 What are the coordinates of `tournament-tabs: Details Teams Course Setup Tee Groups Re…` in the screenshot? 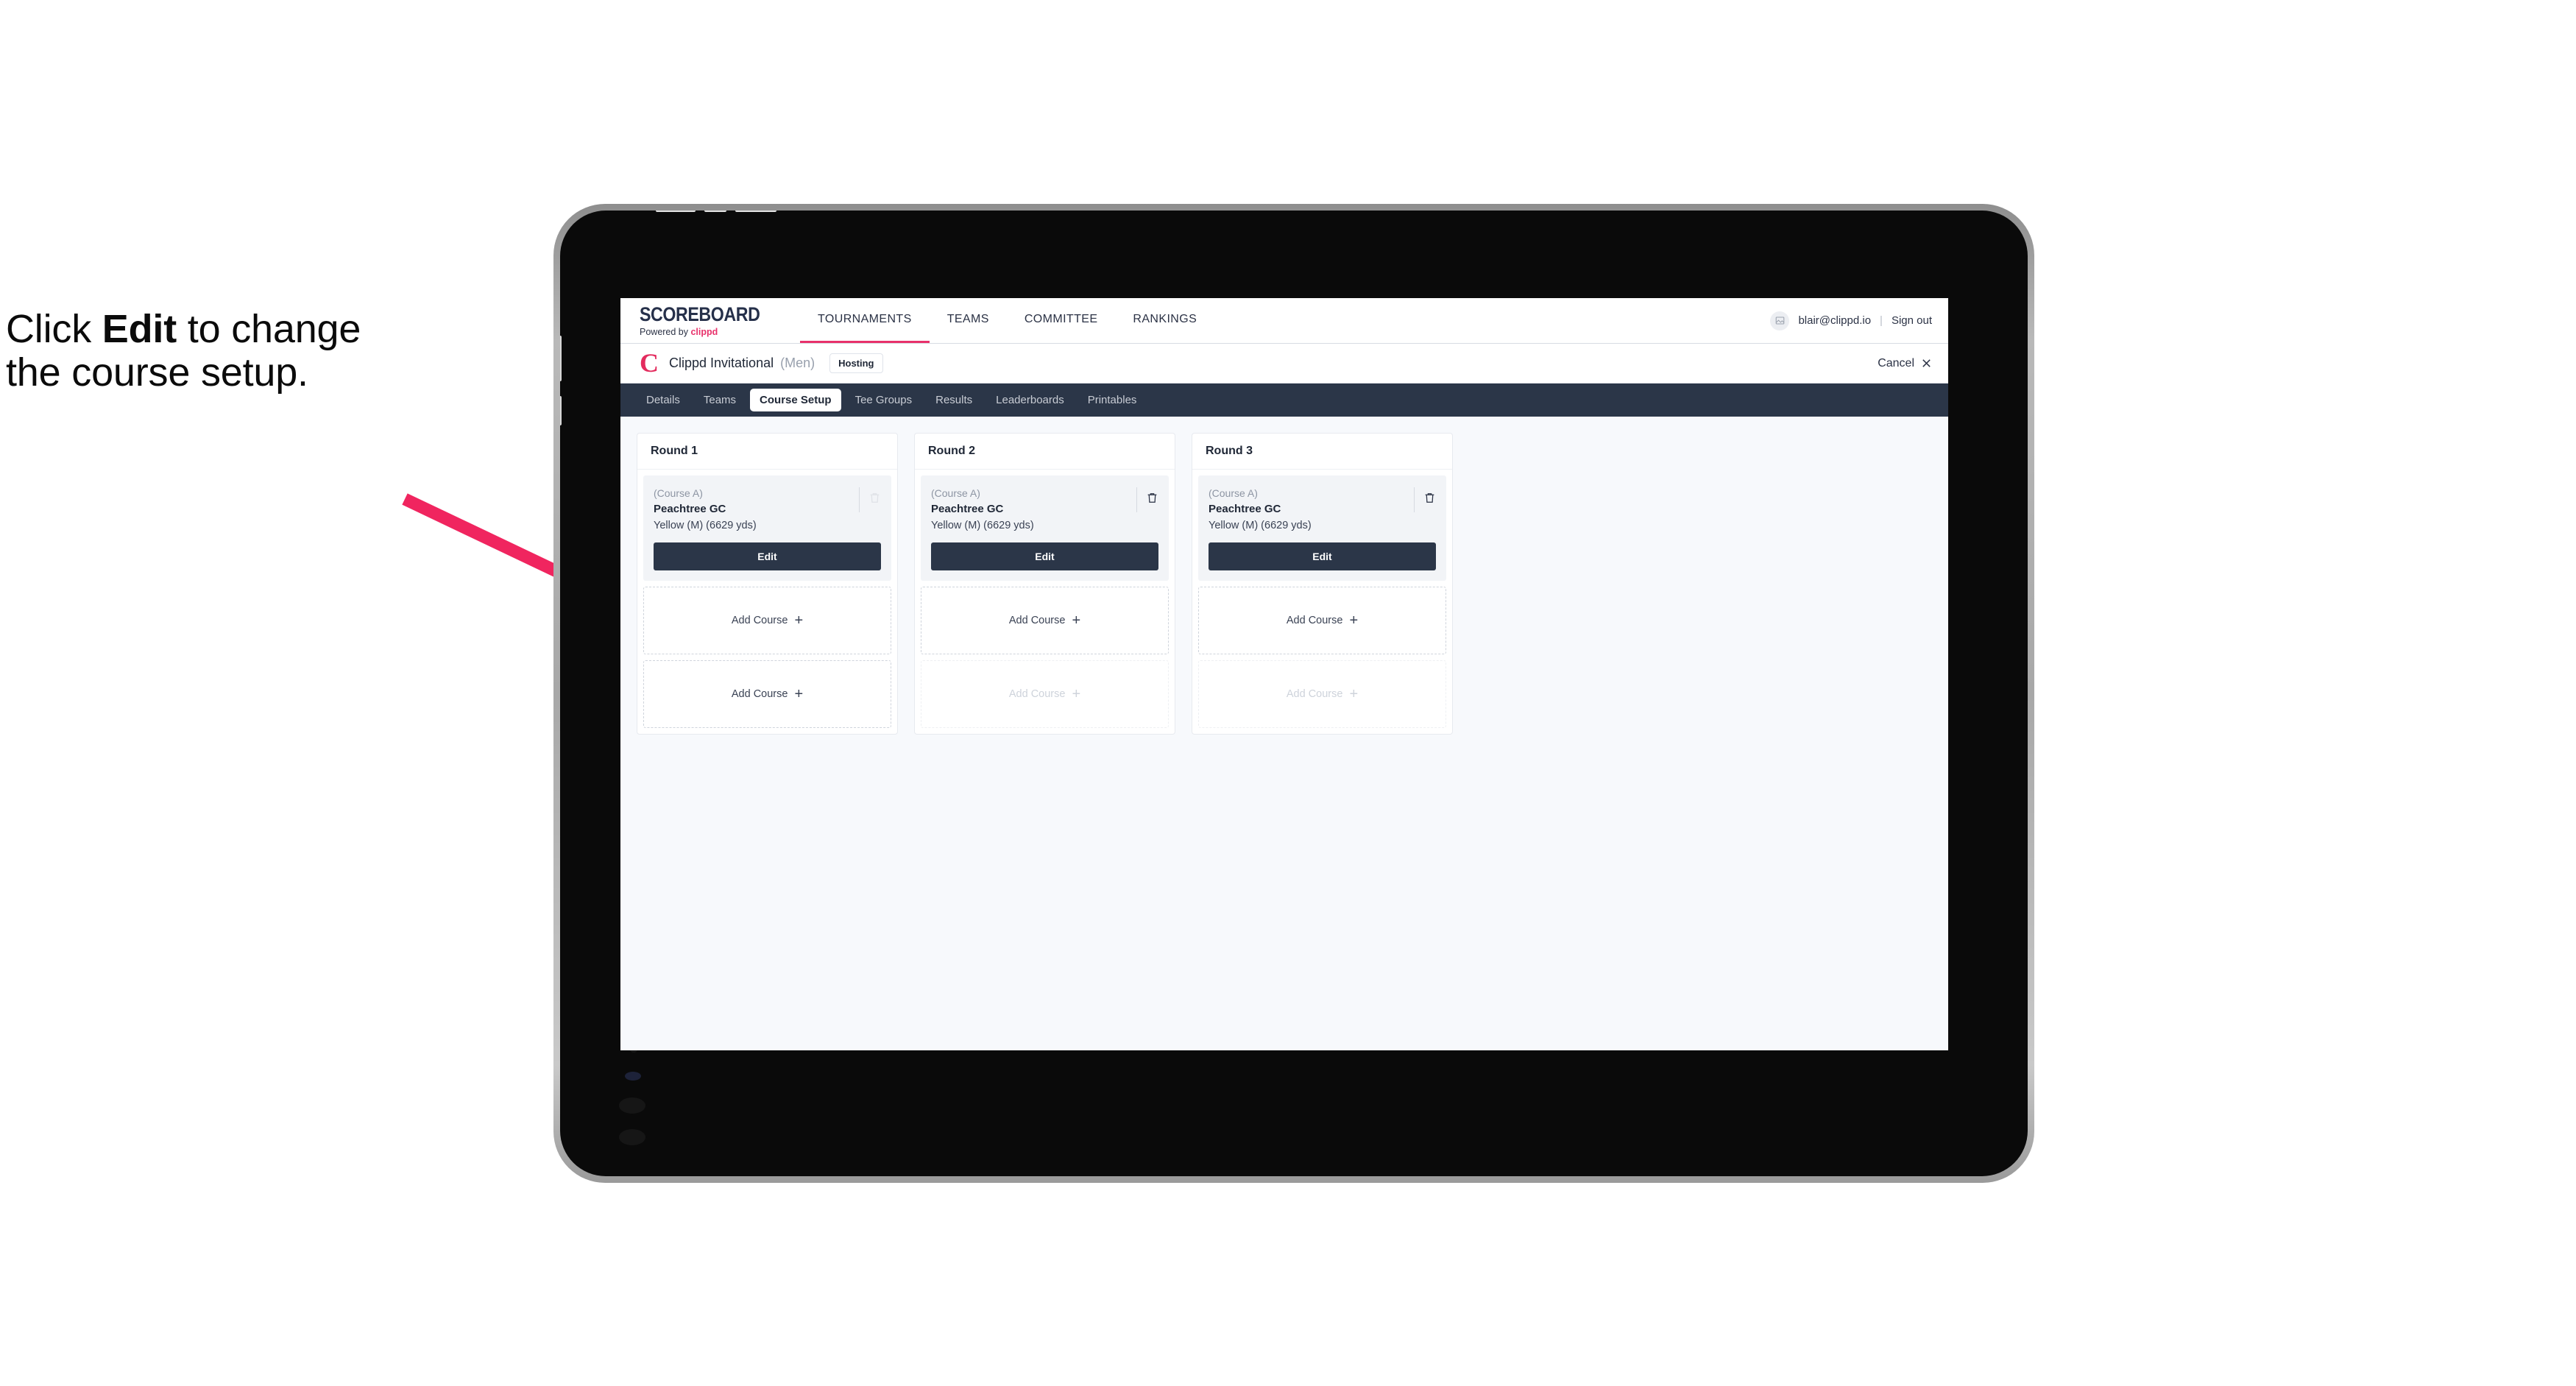 It's located at (1284, 400).